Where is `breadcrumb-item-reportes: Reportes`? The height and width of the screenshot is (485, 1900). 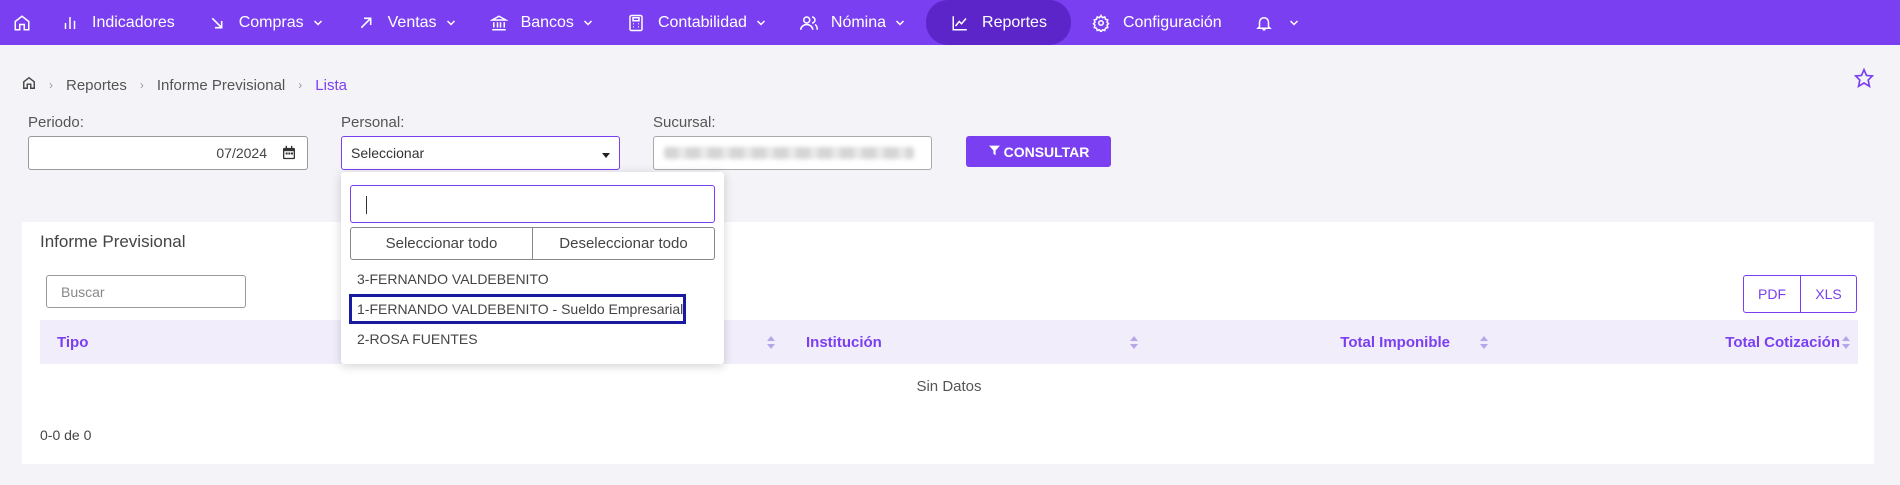 breadcrumb-item-reportes: Reportes is located at coordinates (96, 85).